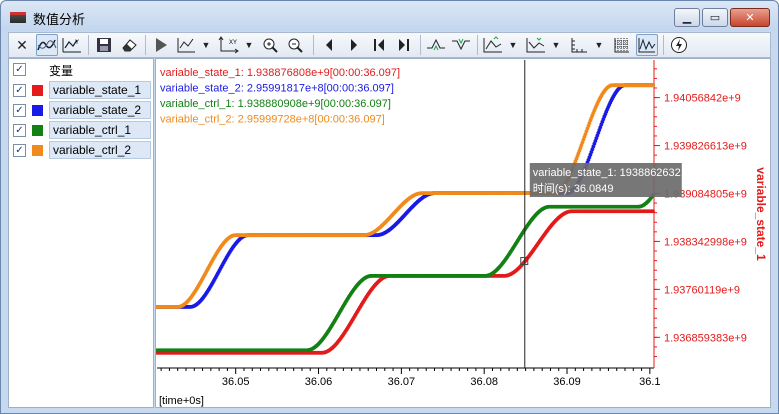 Image resolution: width=779 pixels, height=414 pixels. I want to click on window-controls: ▁ ▭ ✕, so click(722, 17).